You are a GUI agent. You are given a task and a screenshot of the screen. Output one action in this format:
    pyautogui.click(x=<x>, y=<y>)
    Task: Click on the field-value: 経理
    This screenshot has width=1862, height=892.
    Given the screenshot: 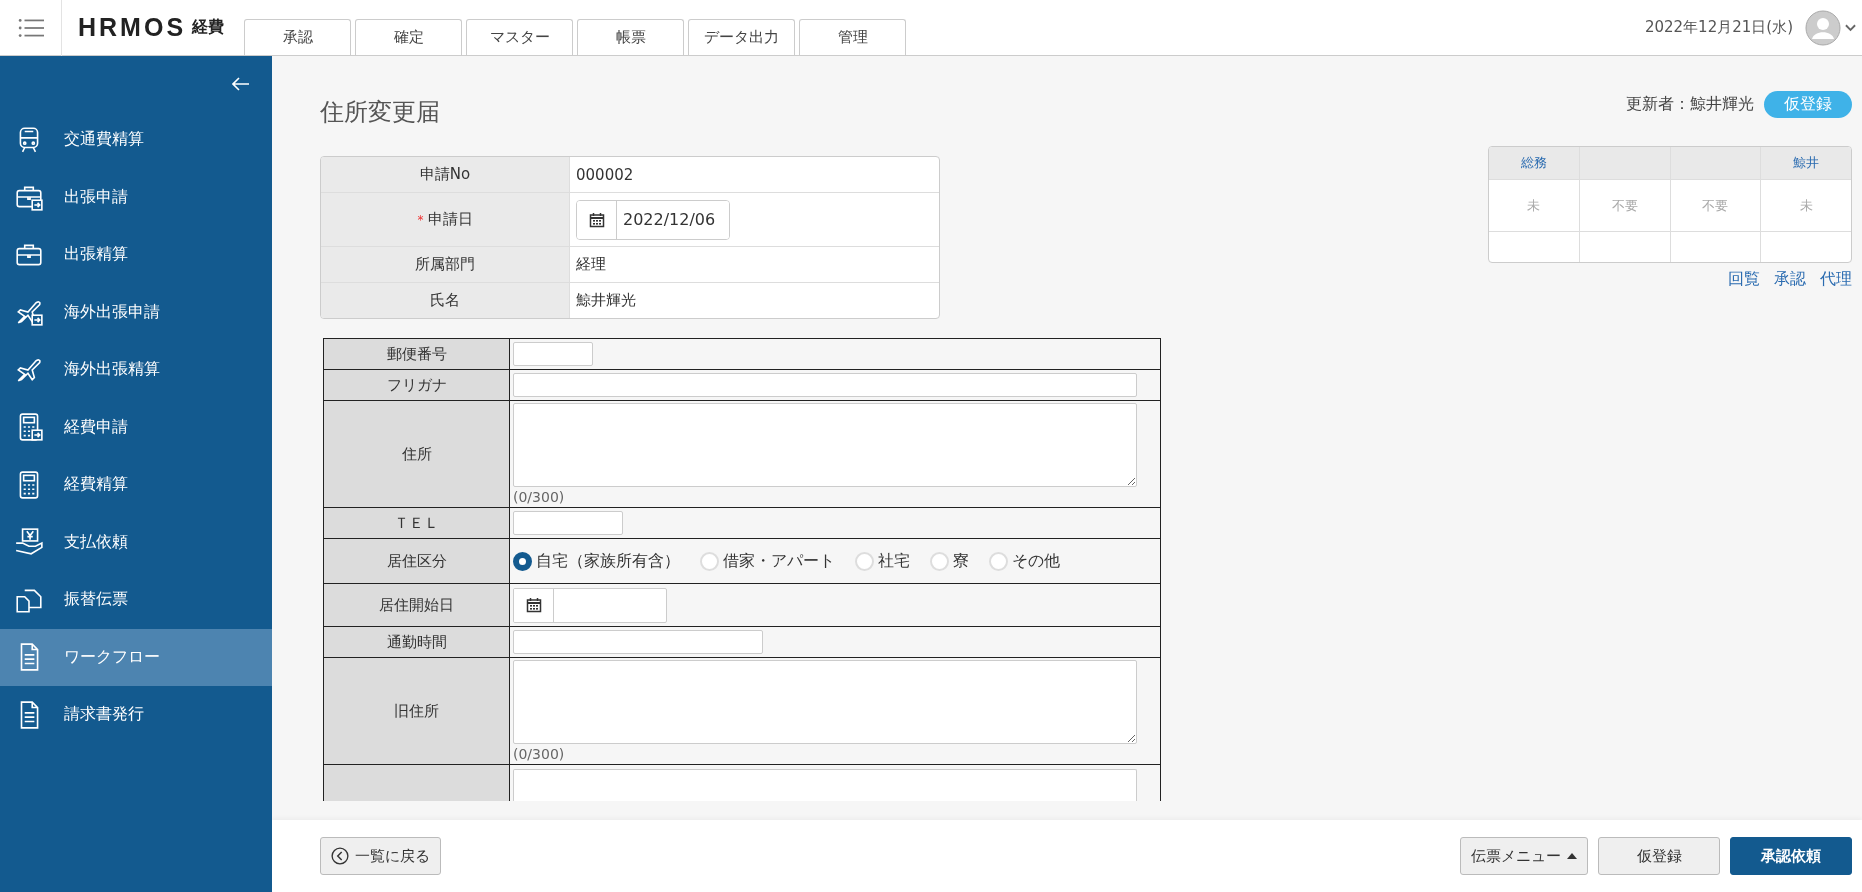 What is the action you would take?
    pyautogui.click(x=591, y=264)
    